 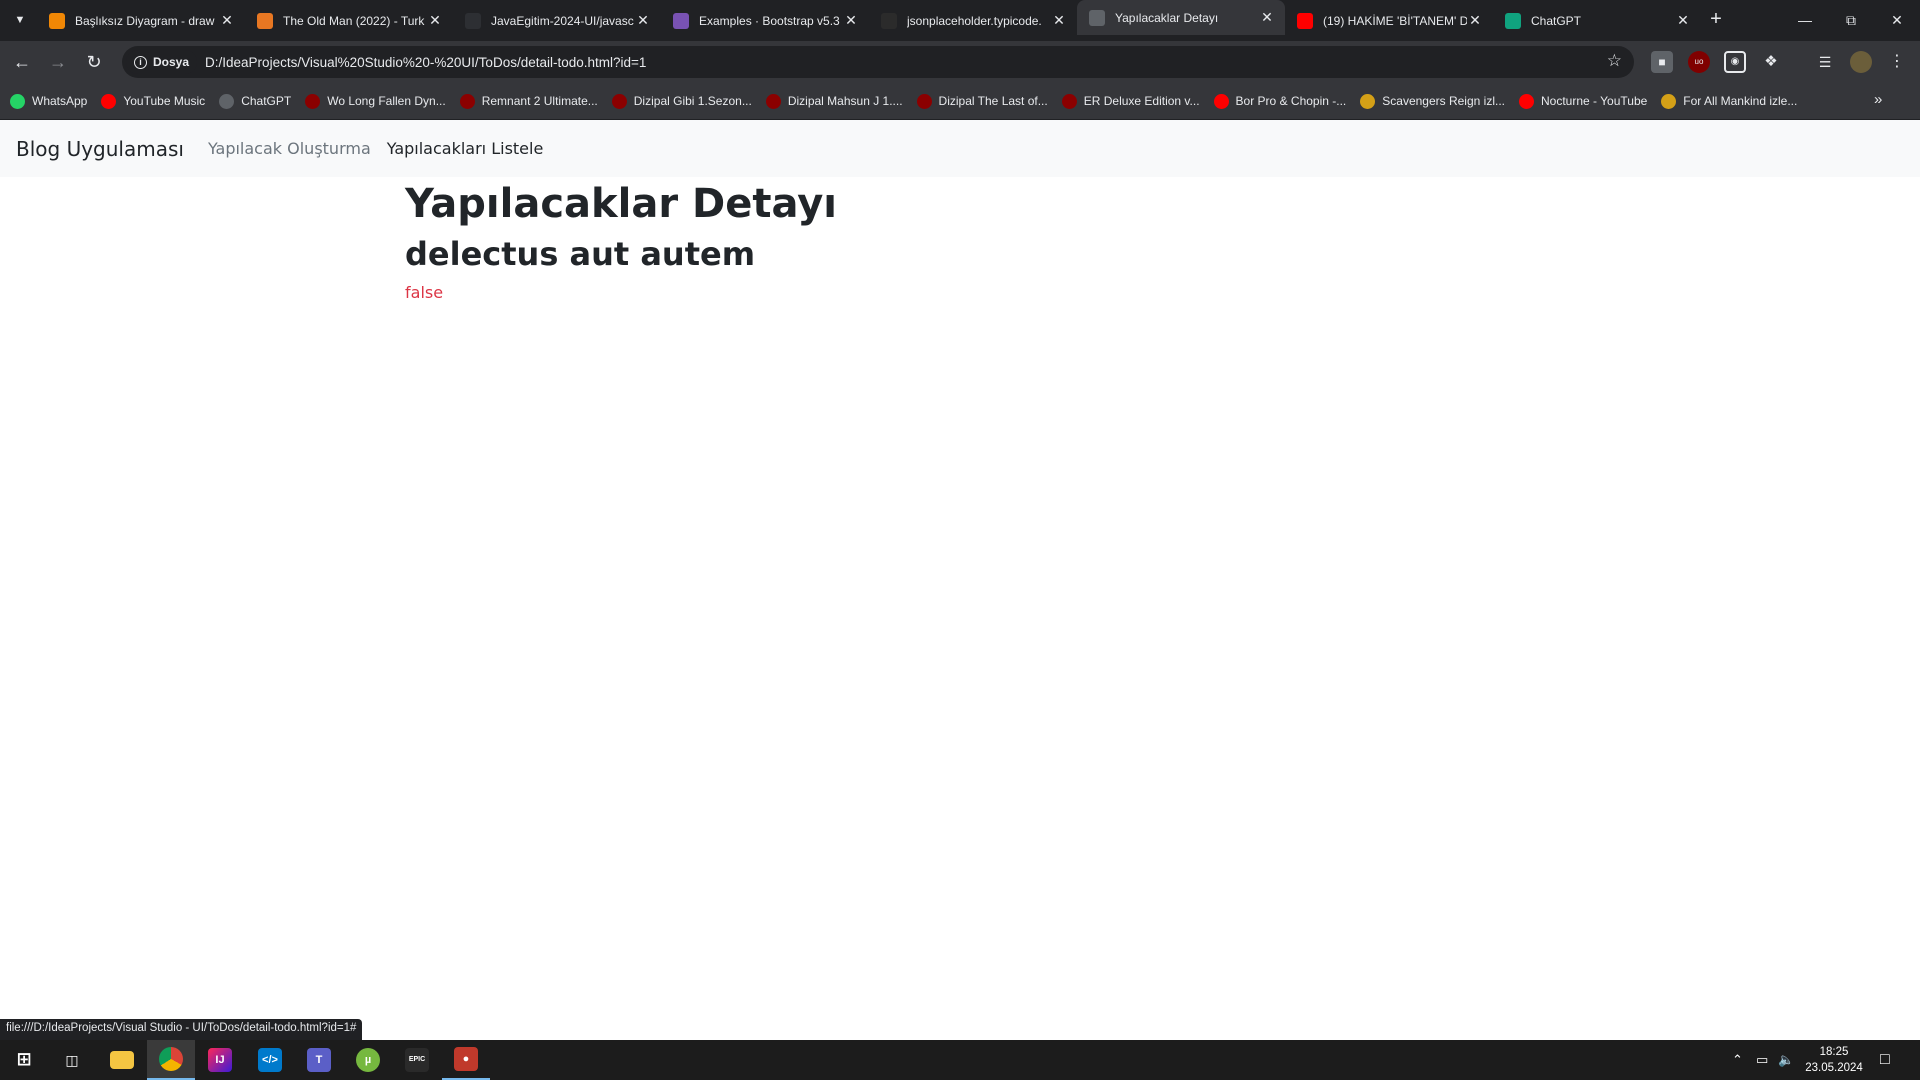 I want to click on tab-title: Yapılacaklar Detayı, so click(x=1167, y=17).